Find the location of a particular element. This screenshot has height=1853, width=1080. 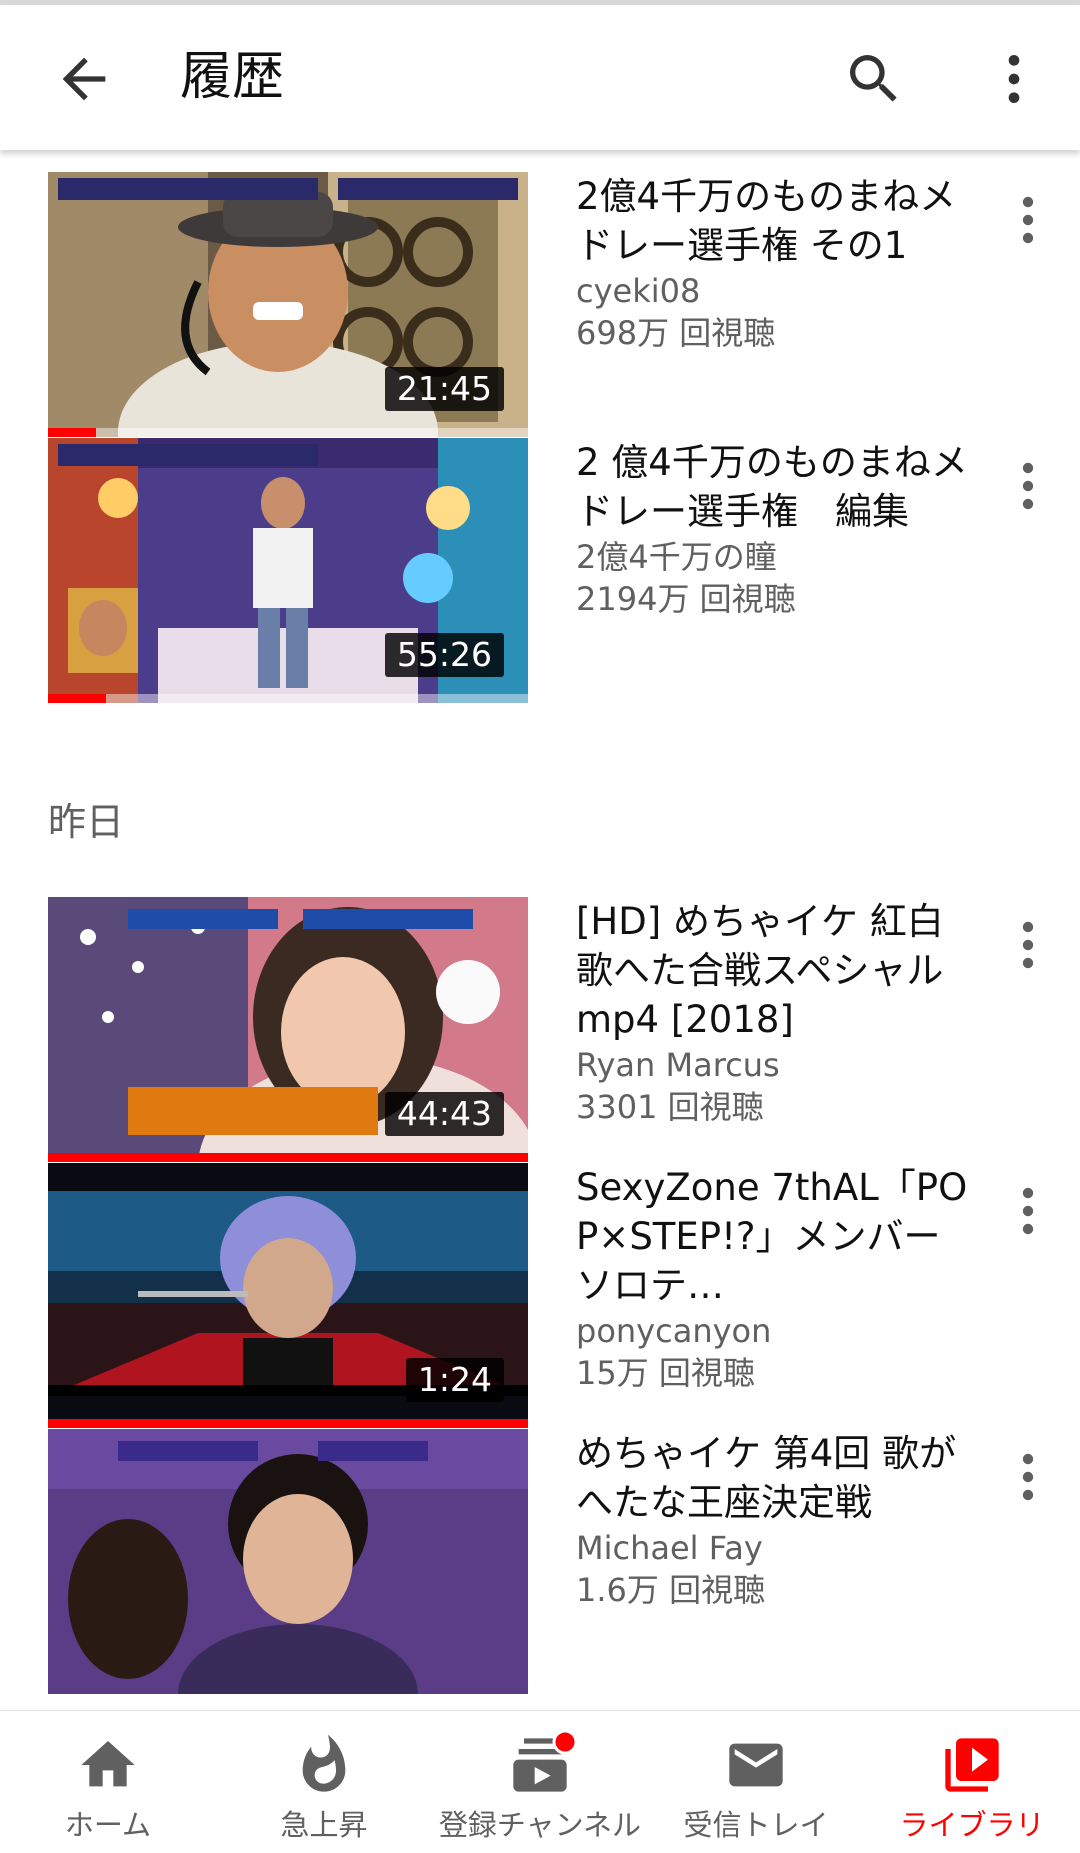

view-count: 2194万 回視聴 is located at coordinates (686, 599).